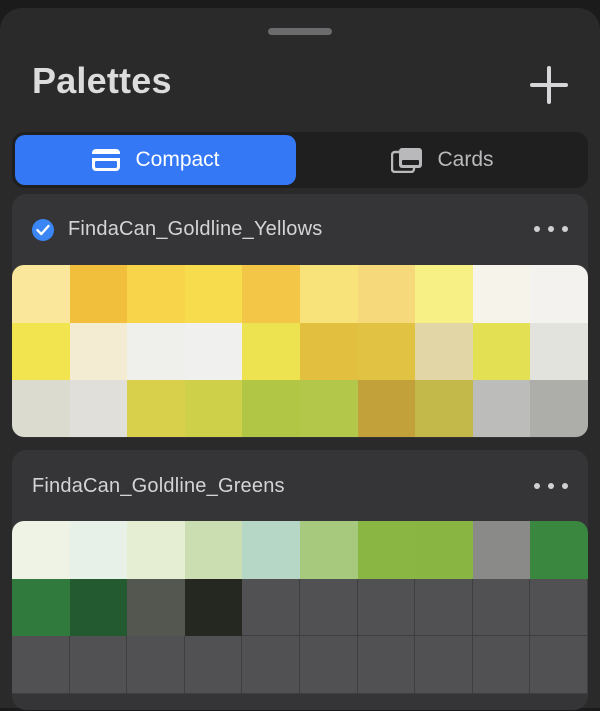  I want to click on cards-stack-icon, so click(407, 160).